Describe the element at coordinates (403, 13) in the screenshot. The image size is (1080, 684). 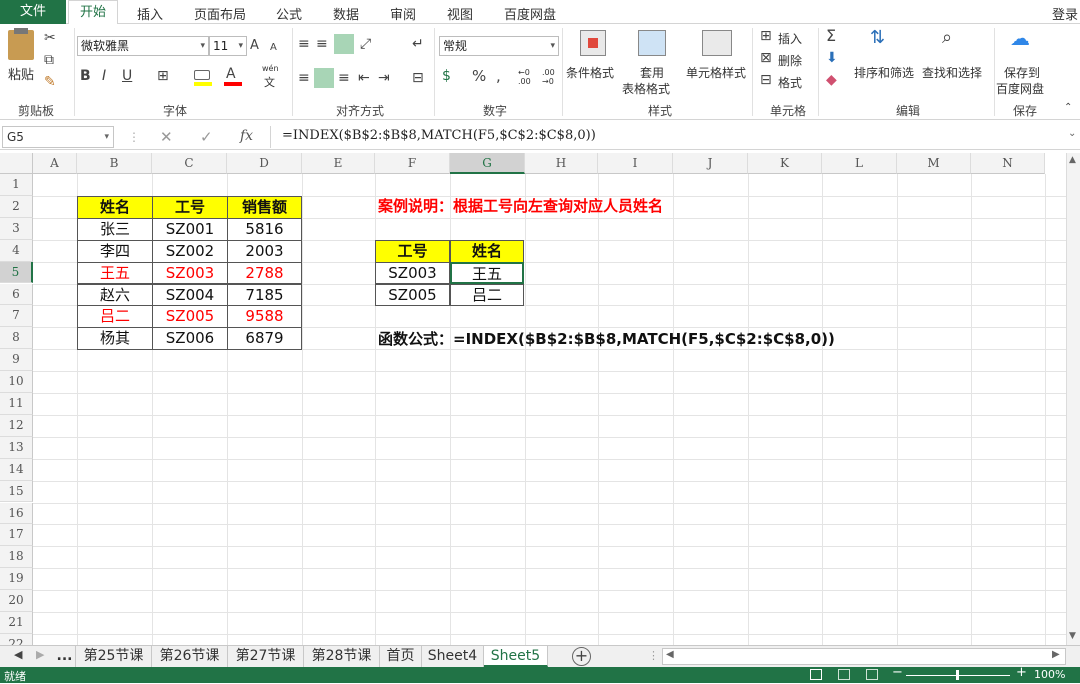
I see `tab-review: 审阅` at that location.